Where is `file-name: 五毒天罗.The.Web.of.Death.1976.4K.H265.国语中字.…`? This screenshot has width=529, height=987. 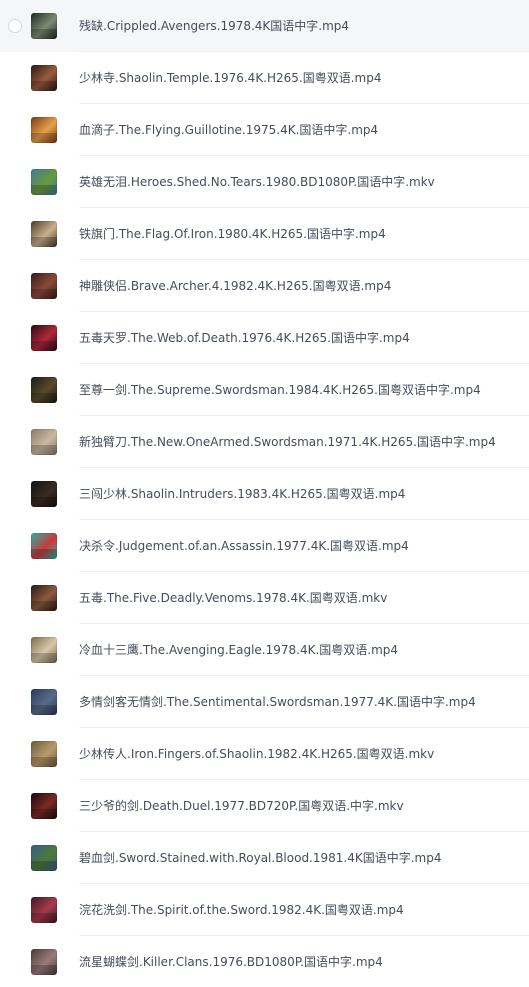 file-name: 五毒天罗.The.Web.of.Death.1976.4K.H265.国语中字.… is located at coordinates (244, 338).